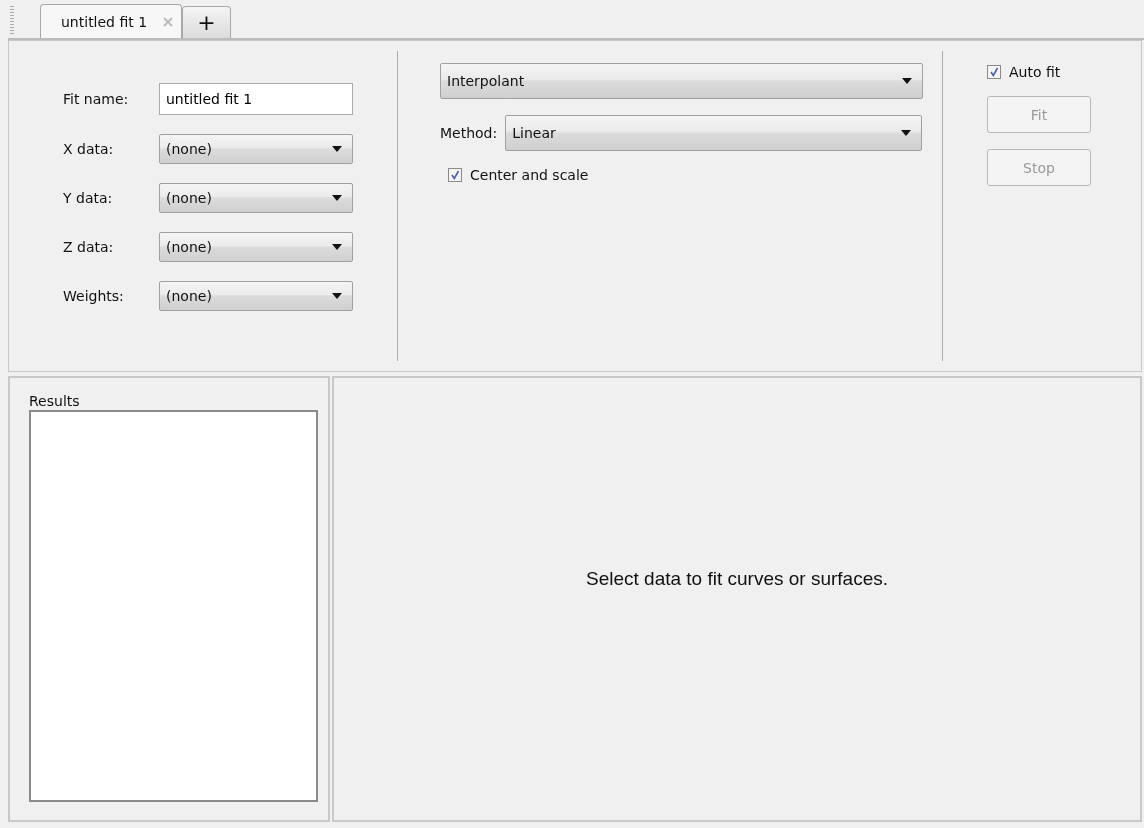 The image size is (1144, 828). What do you see at coordinates (96, 99) in the screenshot?
I see `field-label: Fit name:` at bounding box center [96, 99].